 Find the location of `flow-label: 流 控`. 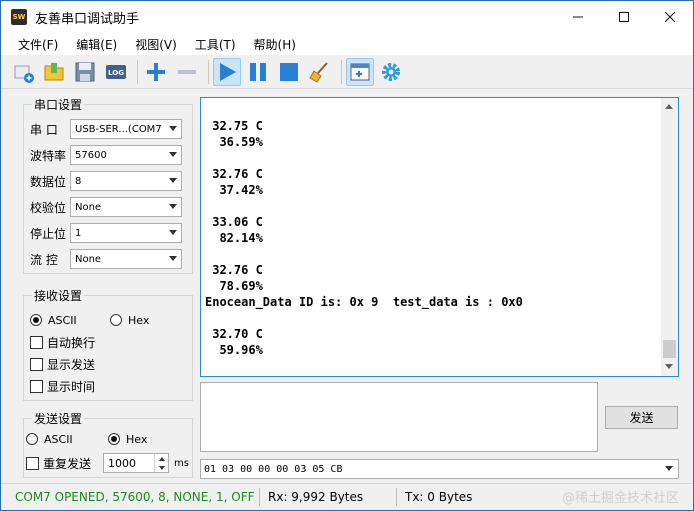

flow-label: 流 控 is located at coordinates (44, 259).